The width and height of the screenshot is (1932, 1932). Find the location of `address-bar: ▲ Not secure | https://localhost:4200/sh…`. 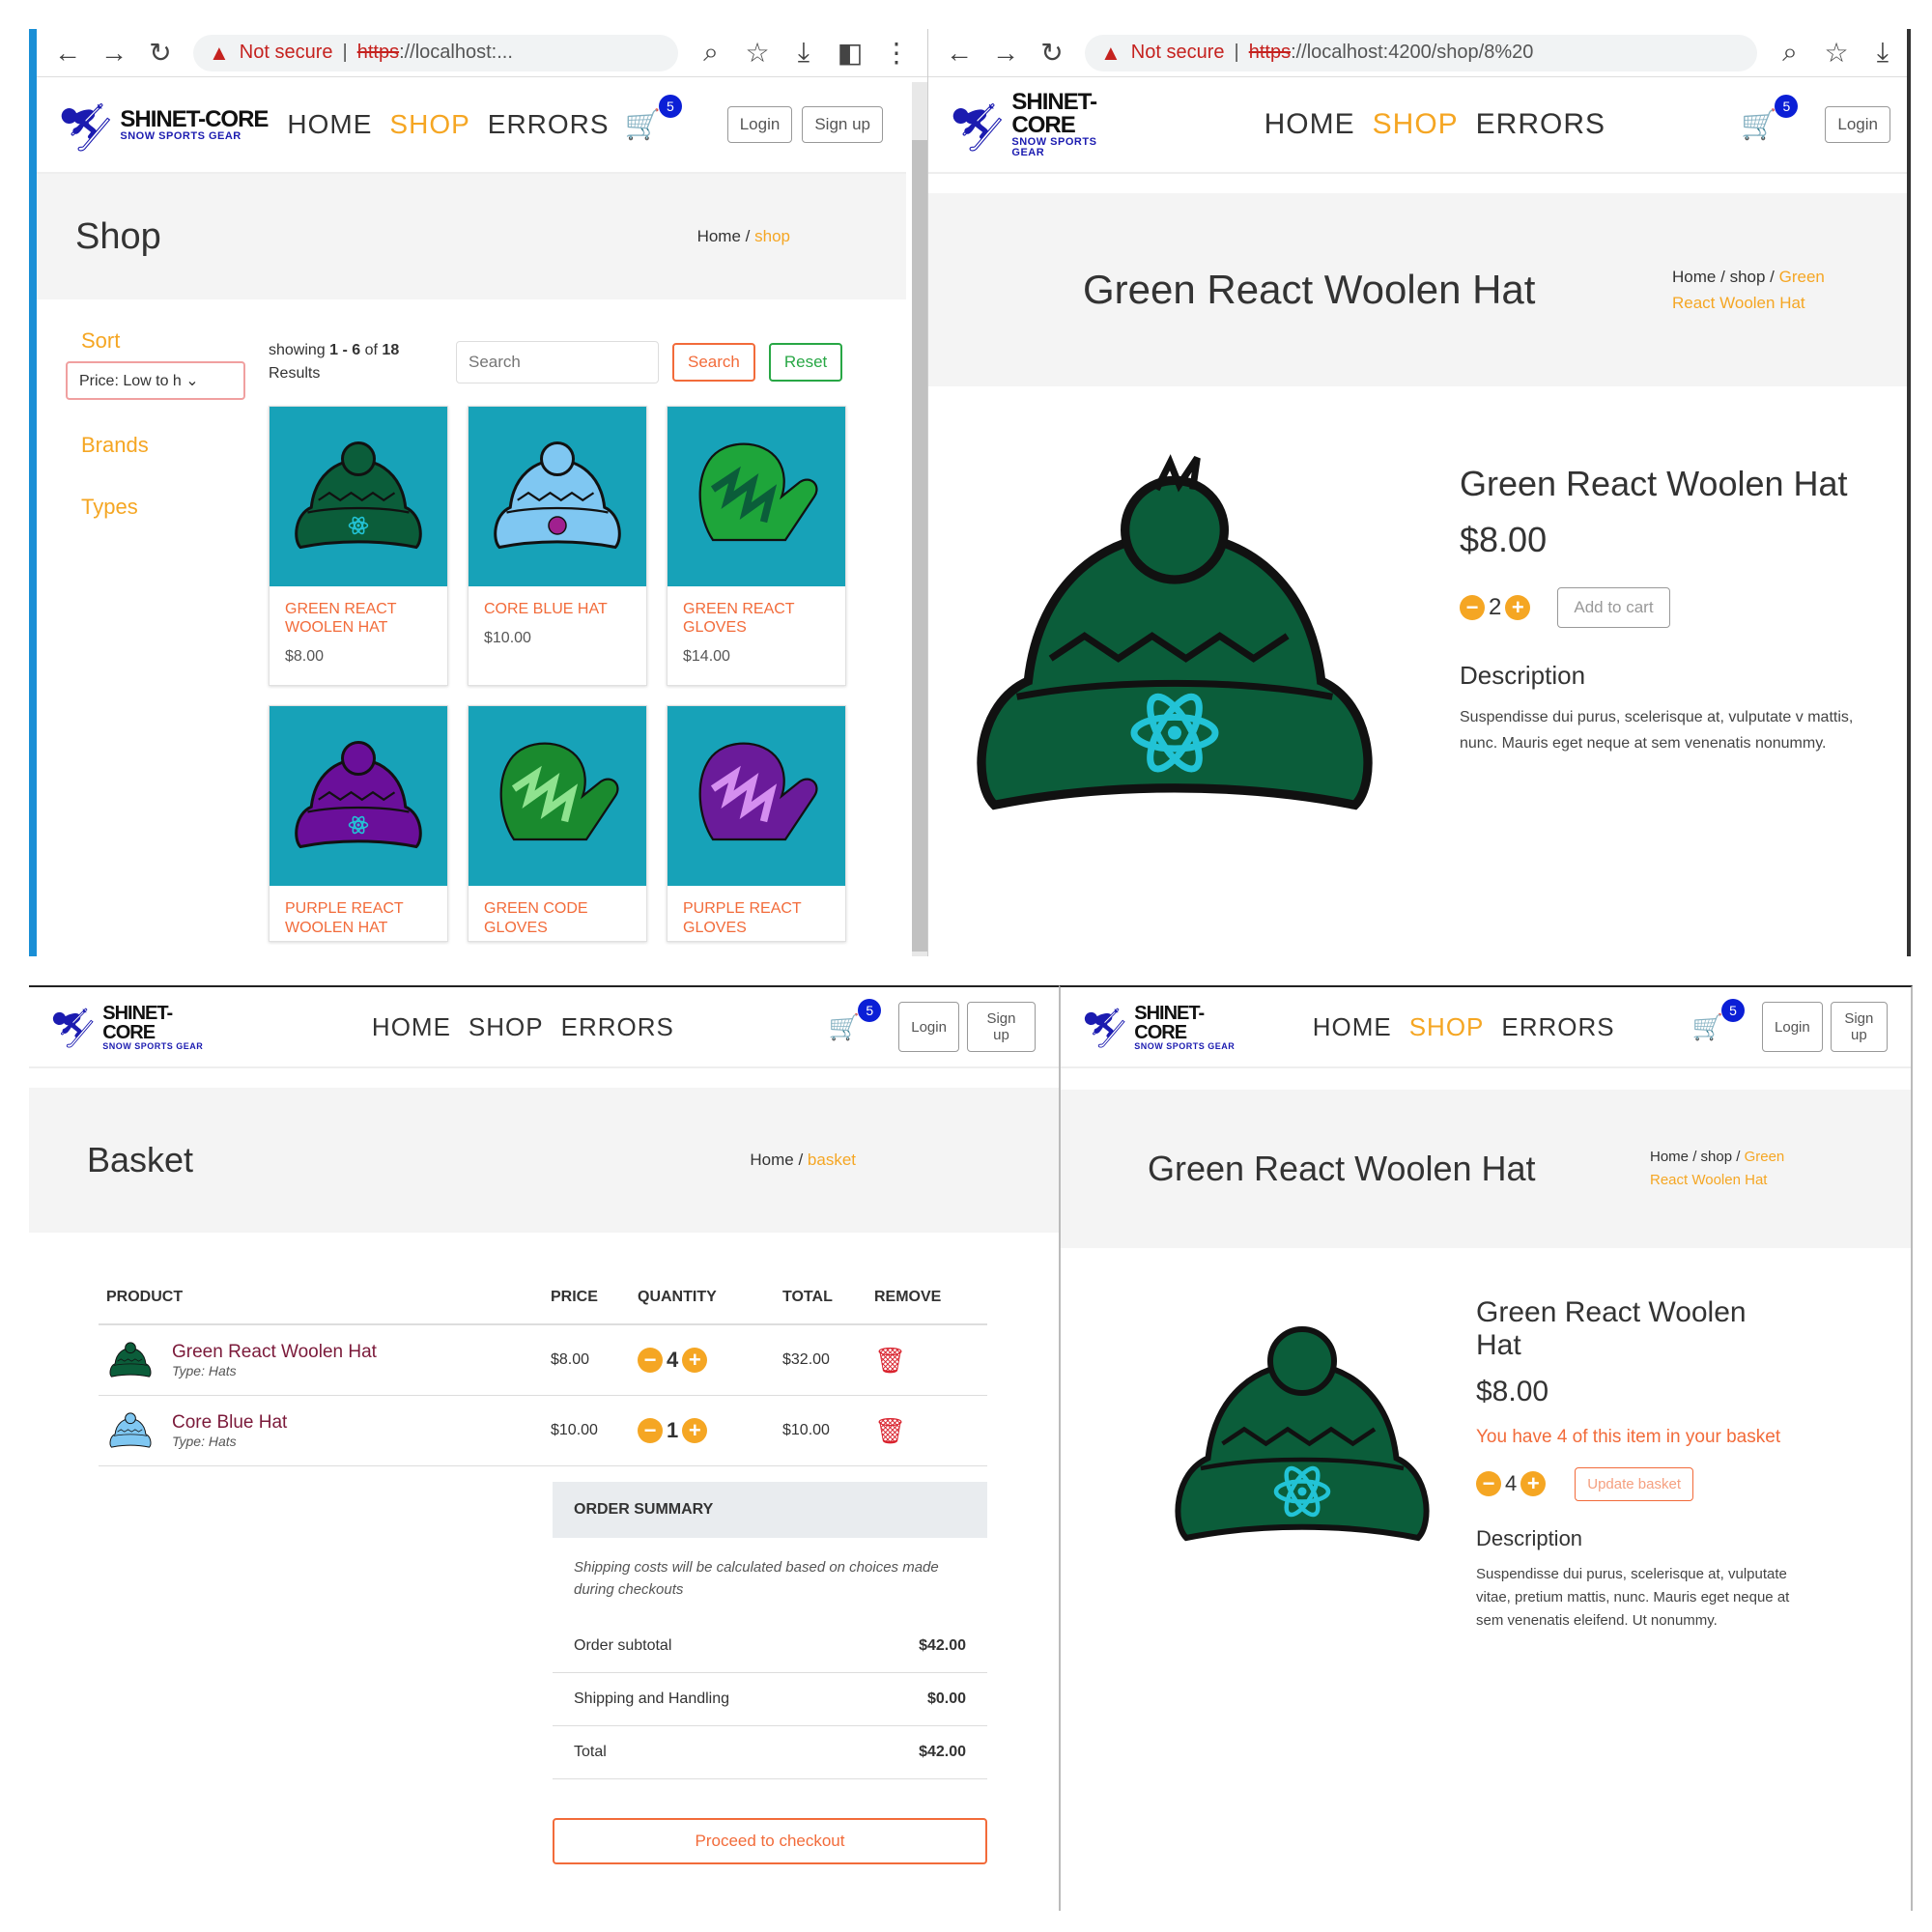

address-bar: ▲ Not secure | https://localhost:4200/sh… is located at coordinates (1421, 52).